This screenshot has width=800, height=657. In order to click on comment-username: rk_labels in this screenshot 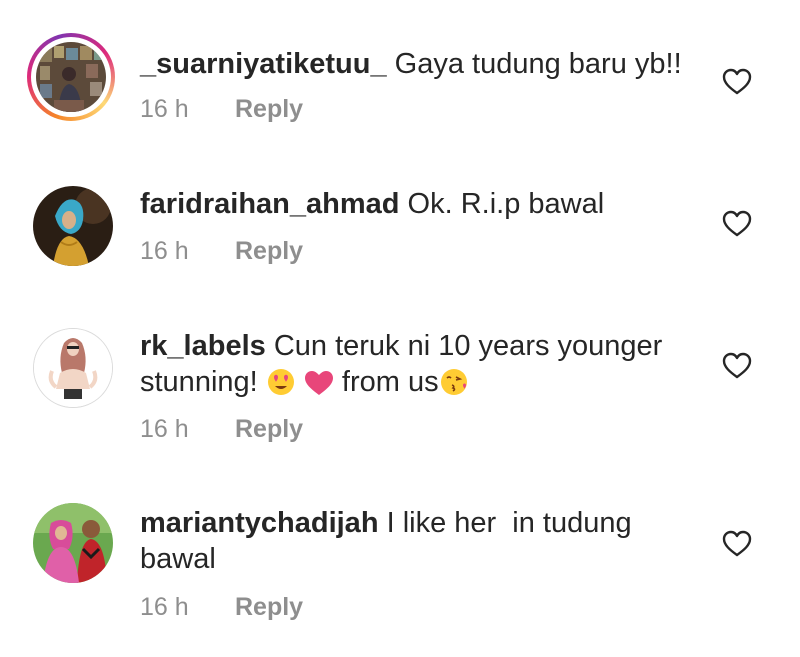, I will do `click(203, 346)`.